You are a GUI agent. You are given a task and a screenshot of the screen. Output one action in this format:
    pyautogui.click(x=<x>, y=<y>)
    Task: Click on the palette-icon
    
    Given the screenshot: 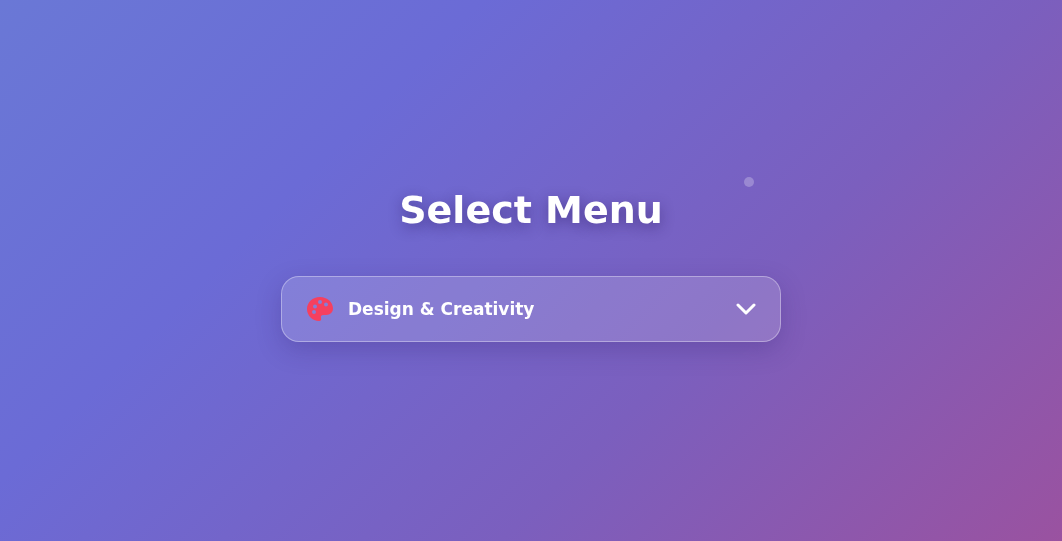 What is the action you would take?
    pyautogui.click(x=320, y=309)
    